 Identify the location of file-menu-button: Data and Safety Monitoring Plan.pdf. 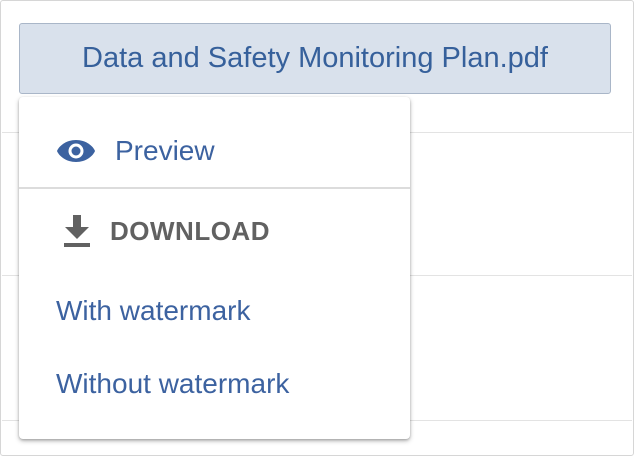
(315, 58).